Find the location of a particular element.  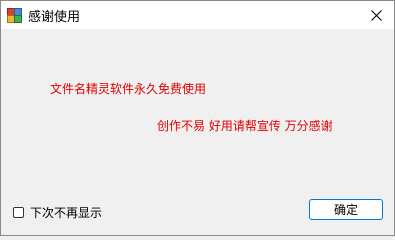

dont-show-again-option: 下次不再显示 is located at coordinates (57, 212).